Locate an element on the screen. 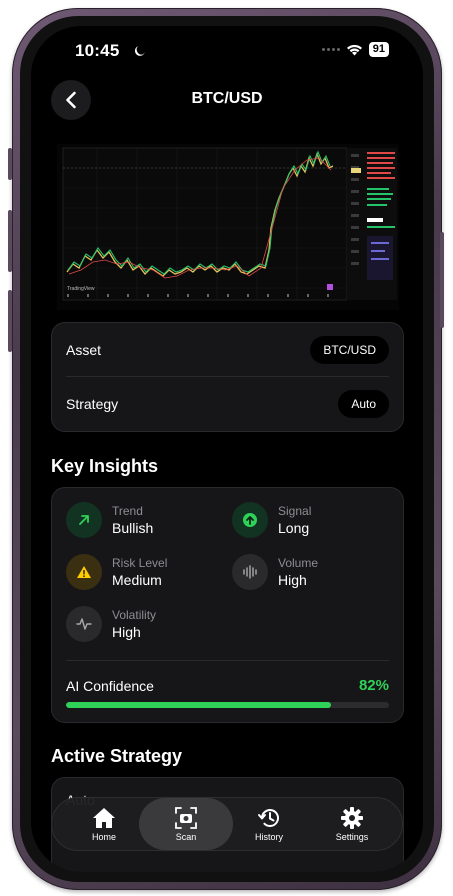 This screenshot has height=896, width=453. ai-confidence-bar-fill is located at coordinates (198, 705).